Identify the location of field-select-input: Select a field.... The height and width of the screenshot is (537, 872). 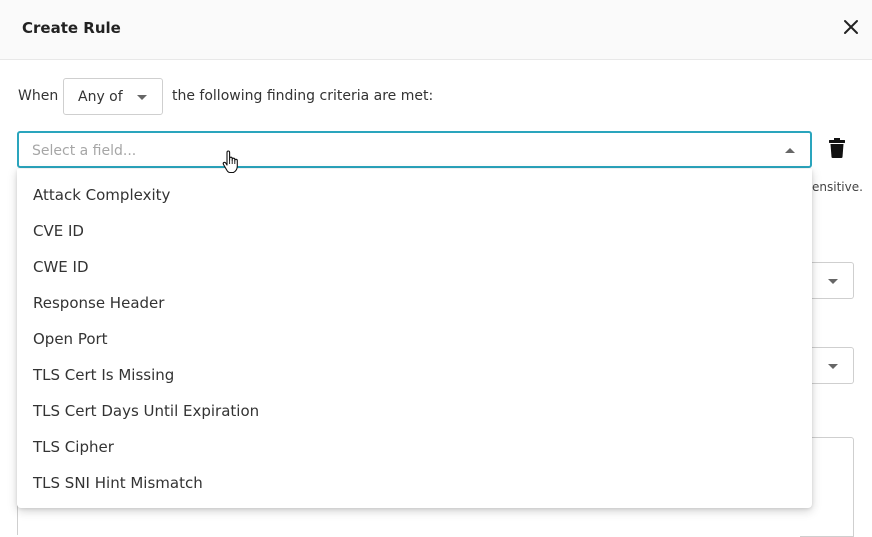
(414, 149).